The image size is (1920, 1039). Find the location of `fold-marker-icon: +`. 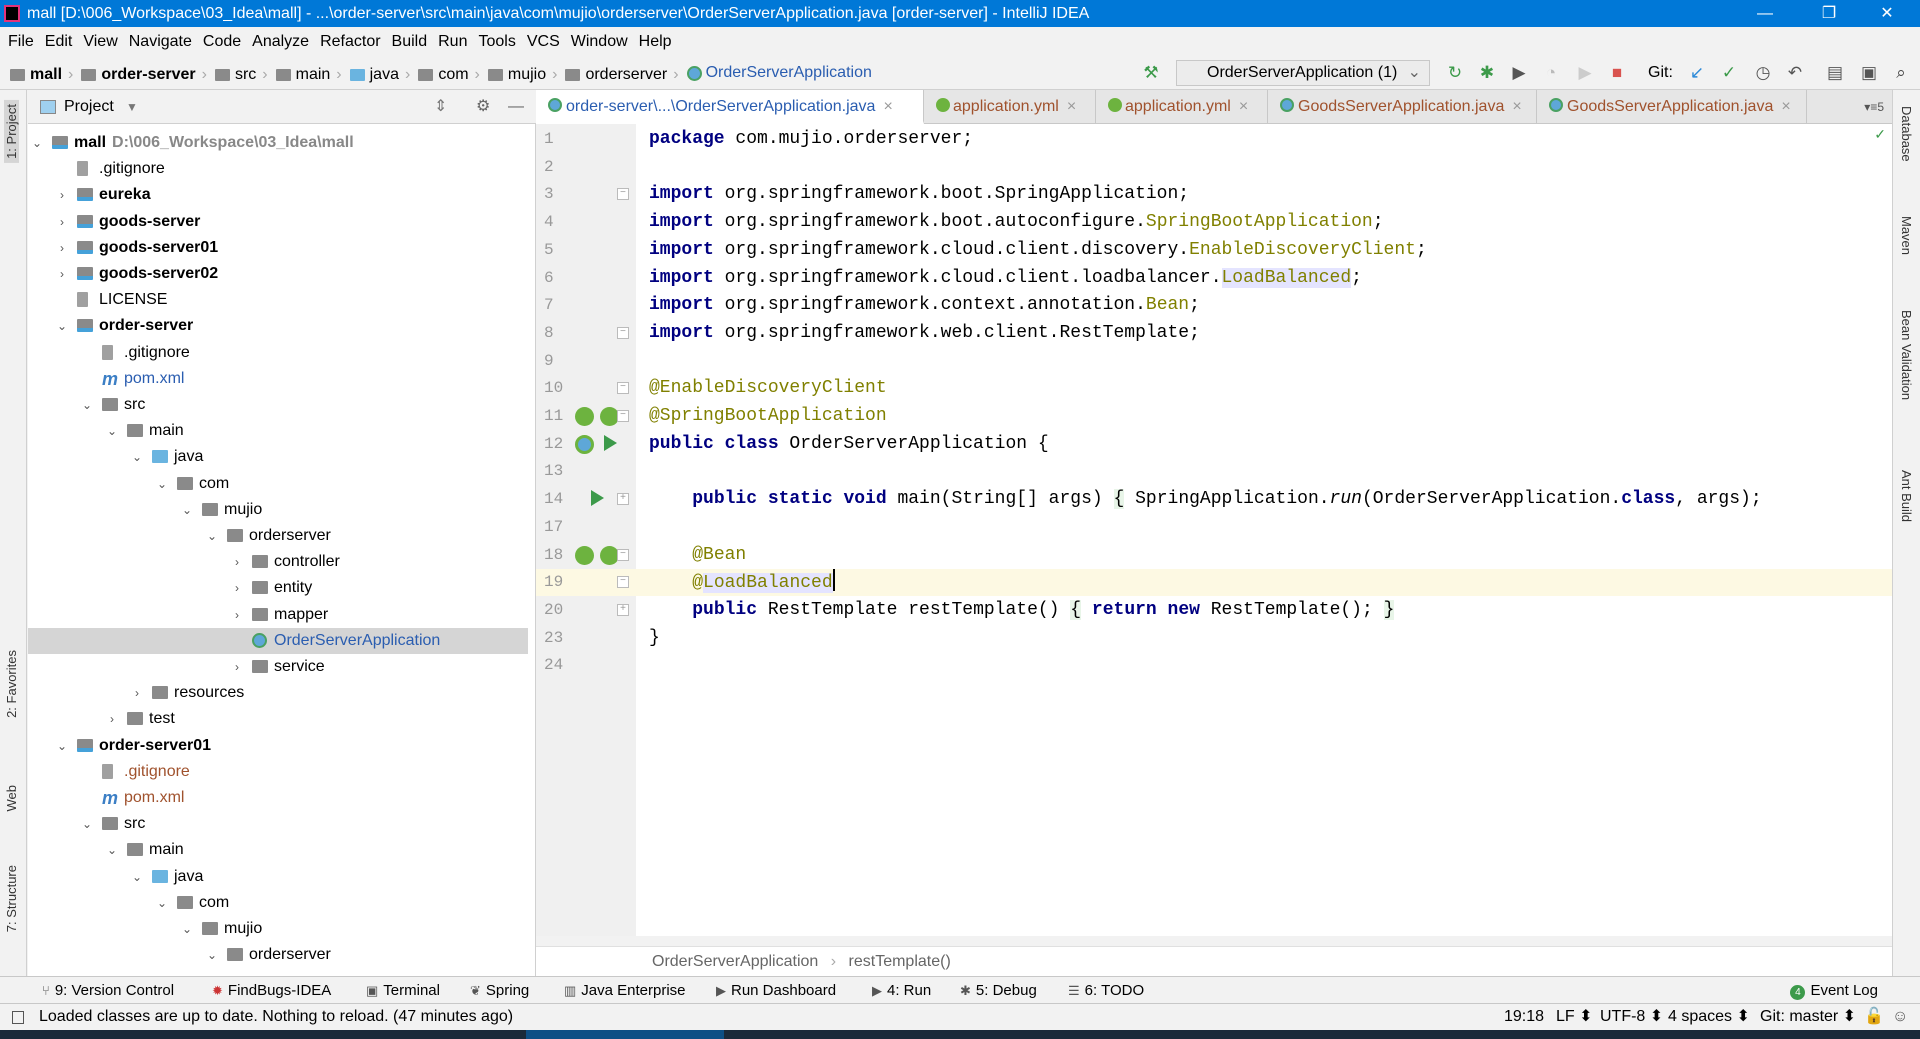

fold-marker-icon: + is located at coordinates (623, 609).